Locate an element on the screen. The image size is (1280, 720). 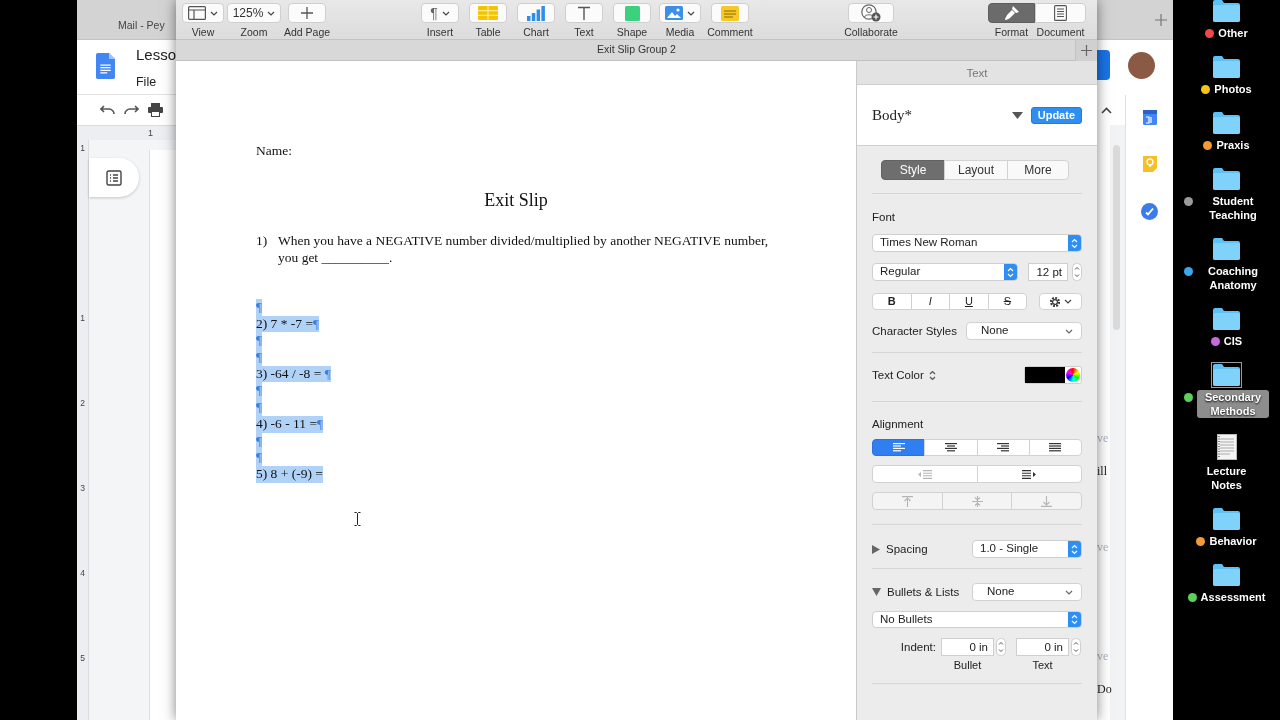
text-box-button is located at coordinates (584, 13).